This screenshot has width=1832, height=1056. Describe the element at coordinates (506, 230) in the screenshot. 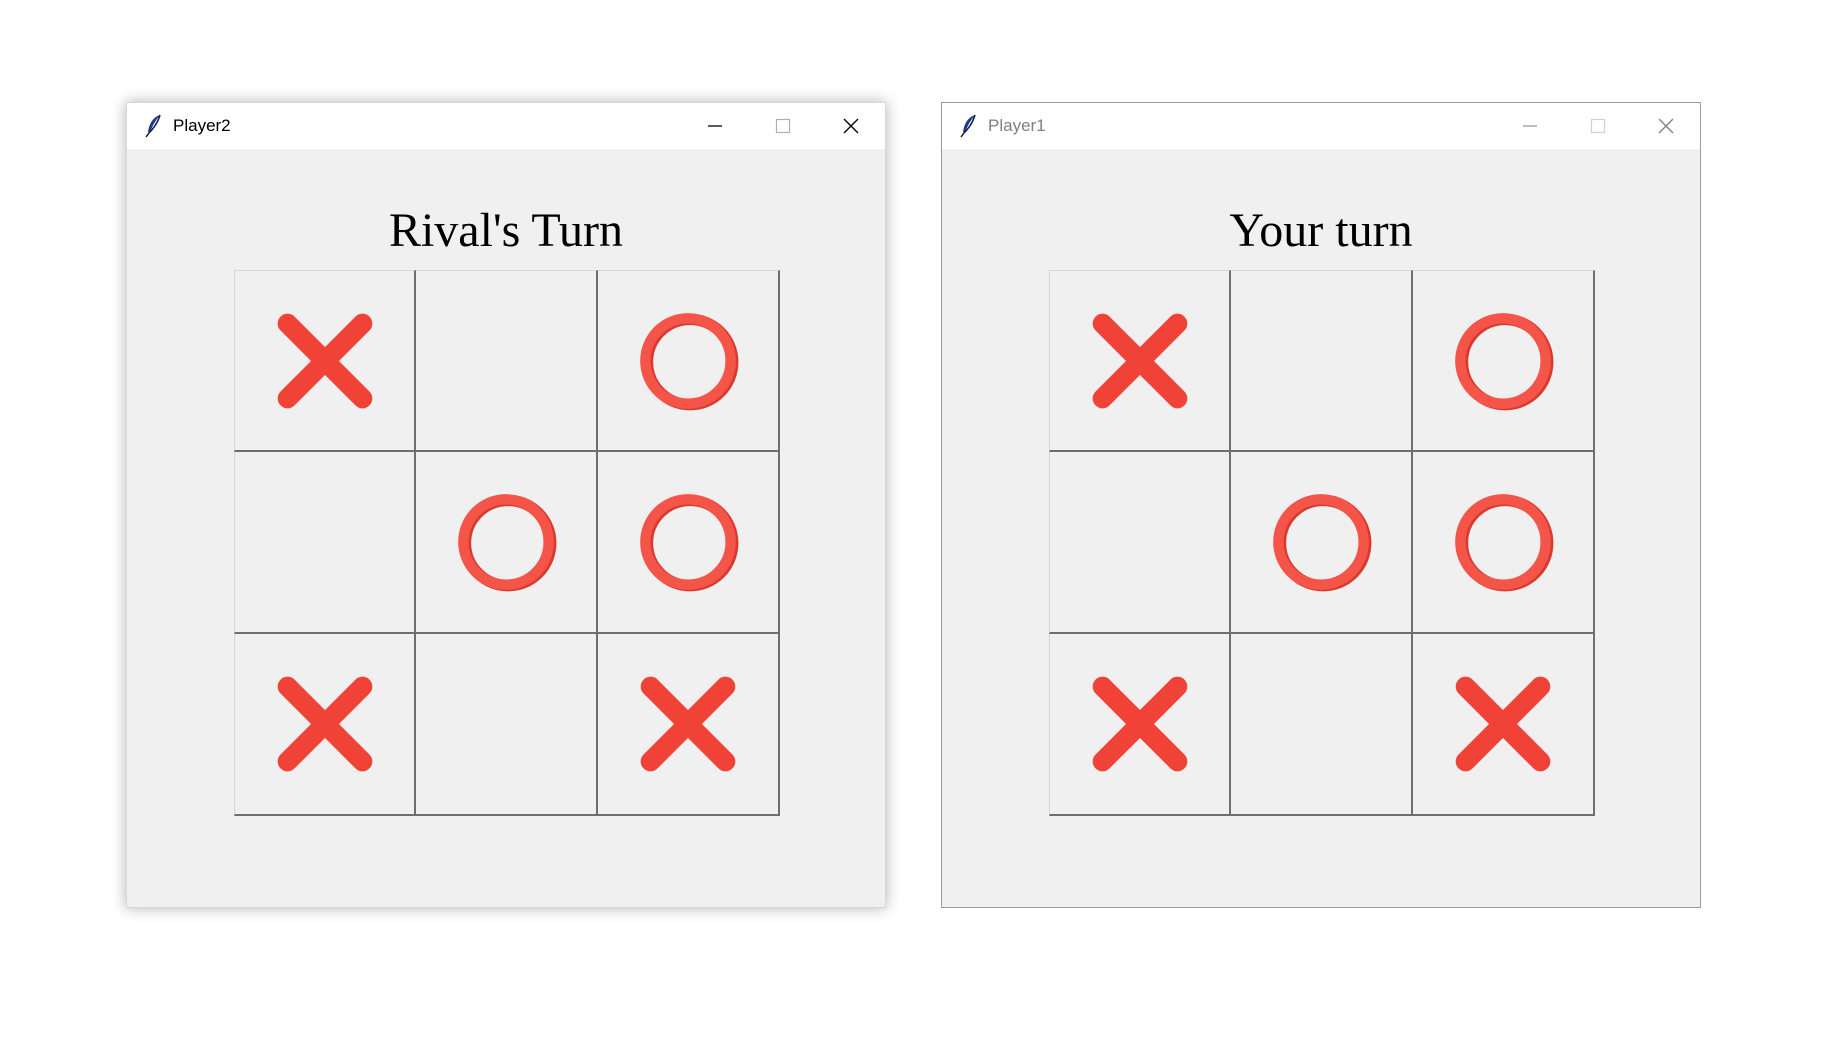

I see `turn-status: Rival's Turn` at that location.